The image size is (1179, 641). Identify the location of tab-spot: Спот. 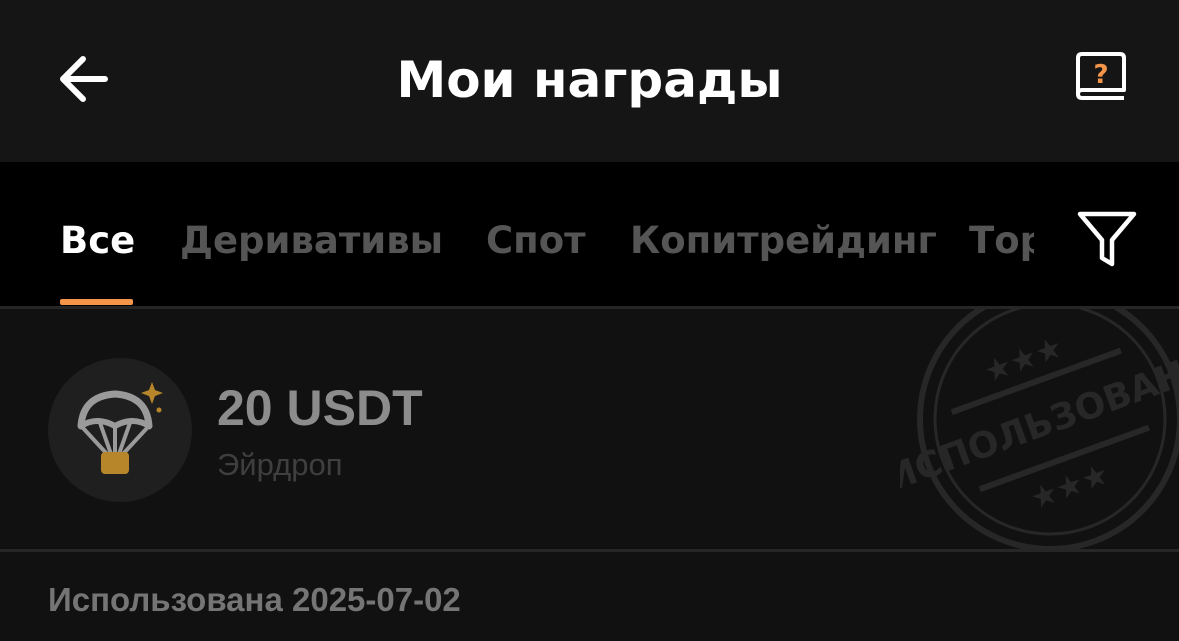
(536, 241).